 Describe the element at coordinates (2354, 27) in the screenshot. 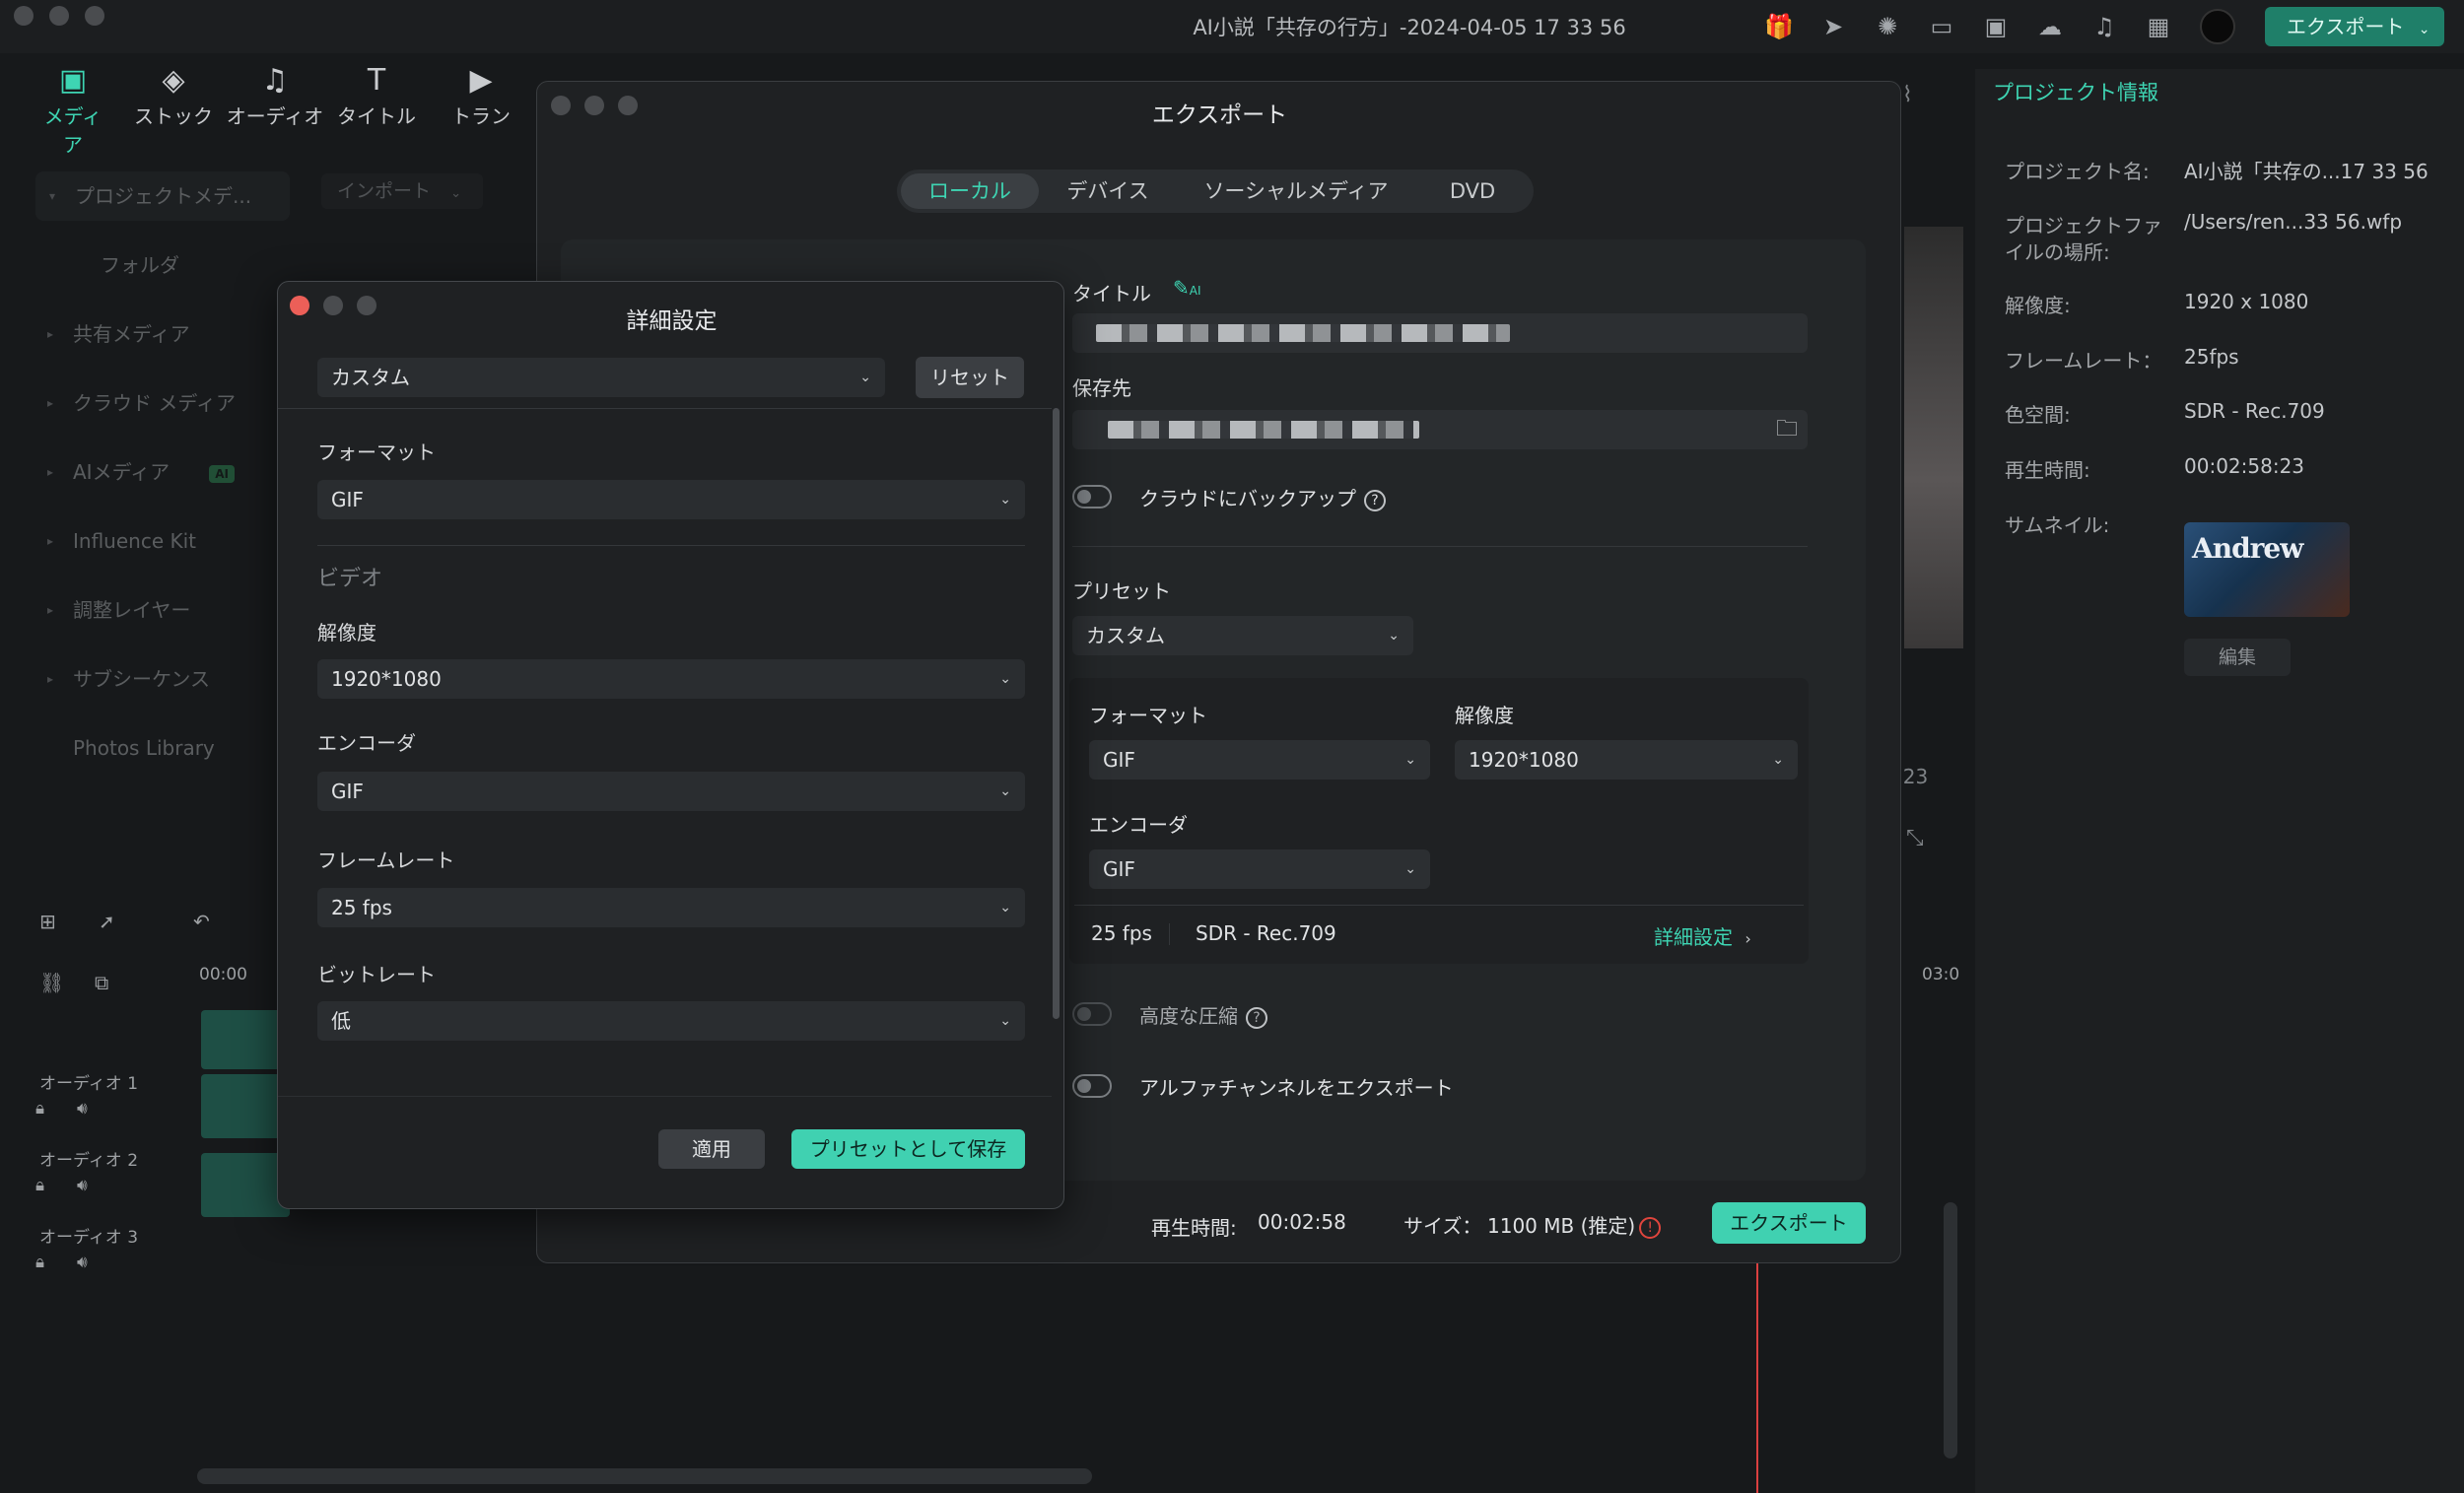

I see `top-export-button: エクスポート ⌄` at that location.